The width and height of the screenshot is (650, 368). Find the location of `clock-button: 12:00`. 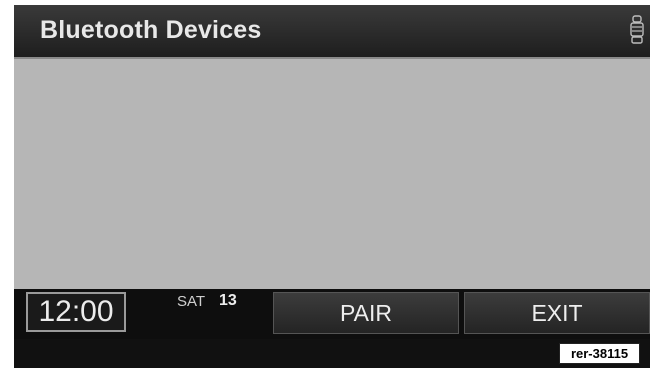

clock-button: 12:00 is located at coordinates (76, 312).